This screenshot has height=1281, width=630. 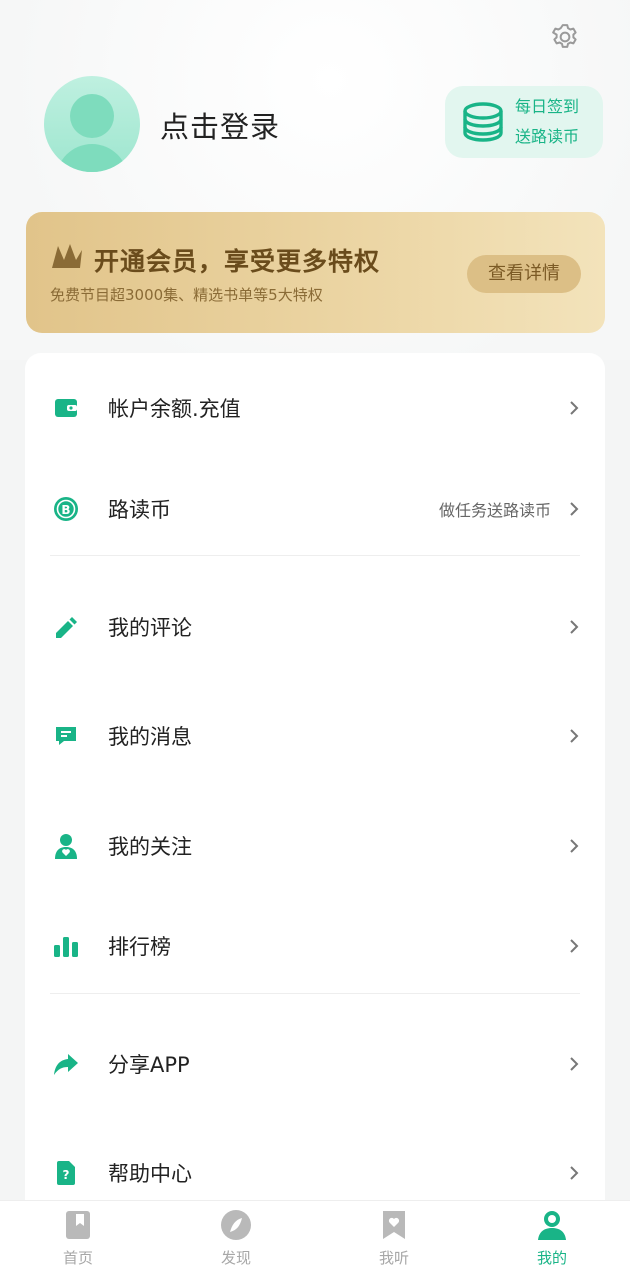 I want to click on tab-label: 首页, so click(x=77, y=1258).